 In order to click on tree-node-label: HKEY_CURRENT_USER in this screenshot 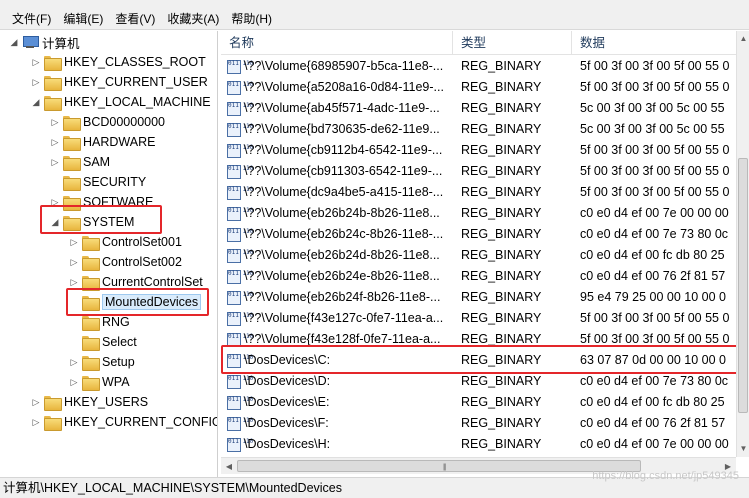, I will do `click(136, 82)`.